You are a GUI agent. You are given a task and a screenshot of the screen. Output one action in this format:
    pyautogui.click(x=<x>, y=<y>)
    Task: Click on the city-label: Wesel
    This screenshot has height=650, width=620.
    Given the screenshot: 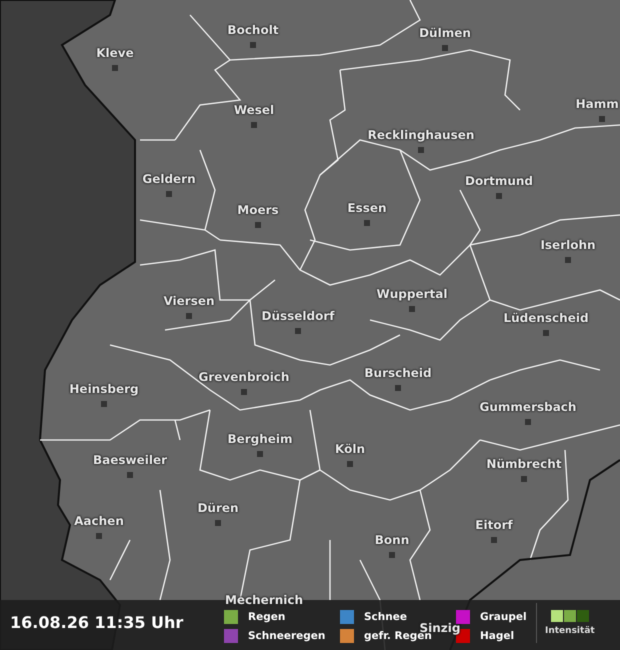 What is the action you would take?
    pyautogui.click(x=254, y=110)
    